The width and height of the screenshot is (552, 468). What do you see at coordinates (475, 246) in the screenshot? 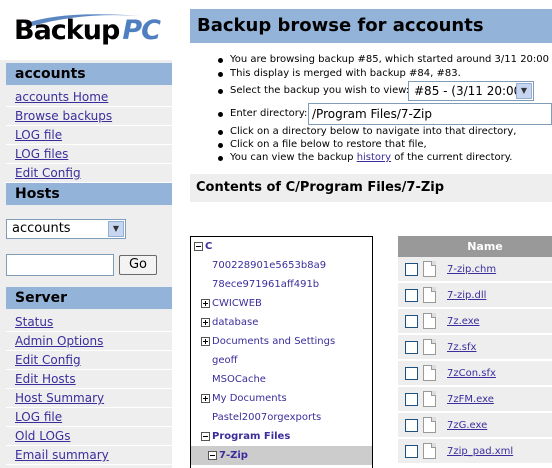
I see `name-column-header: Name` at bounding box center [475, 246].